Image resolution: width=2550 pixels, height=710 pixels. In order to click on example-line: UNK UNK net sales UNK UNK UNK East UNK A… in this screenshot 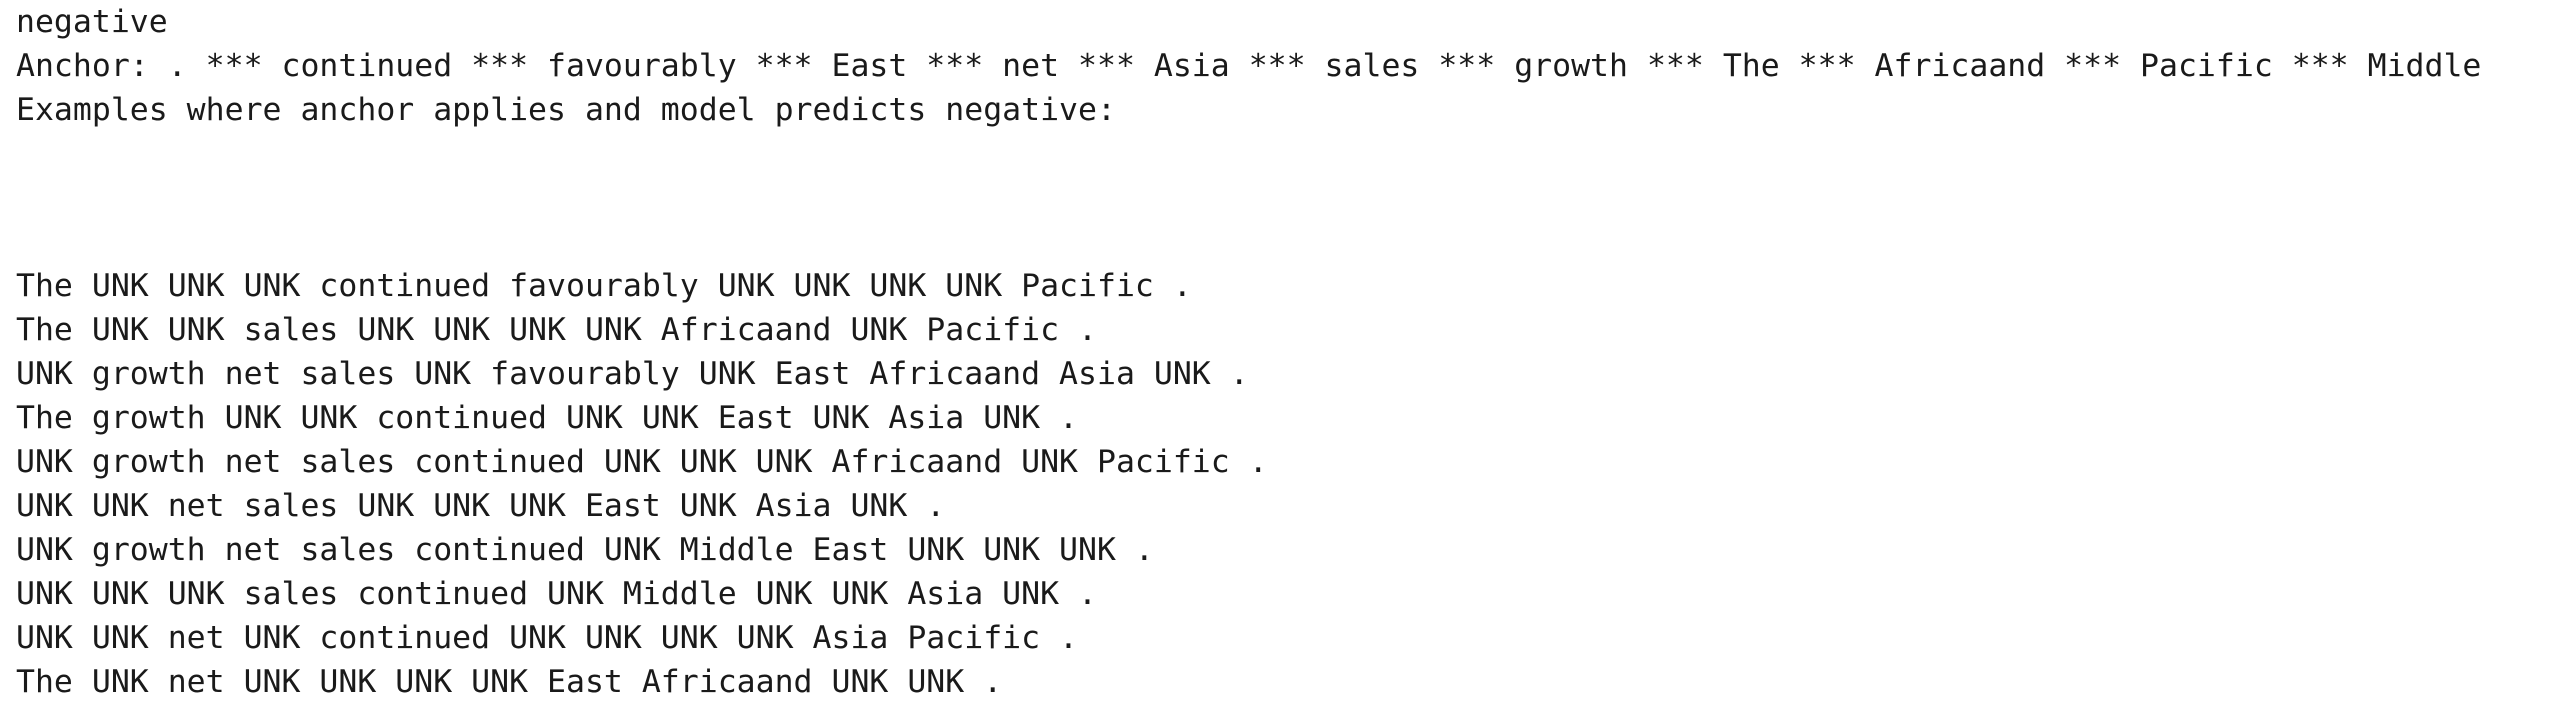, I will do `click(481, 506)`.